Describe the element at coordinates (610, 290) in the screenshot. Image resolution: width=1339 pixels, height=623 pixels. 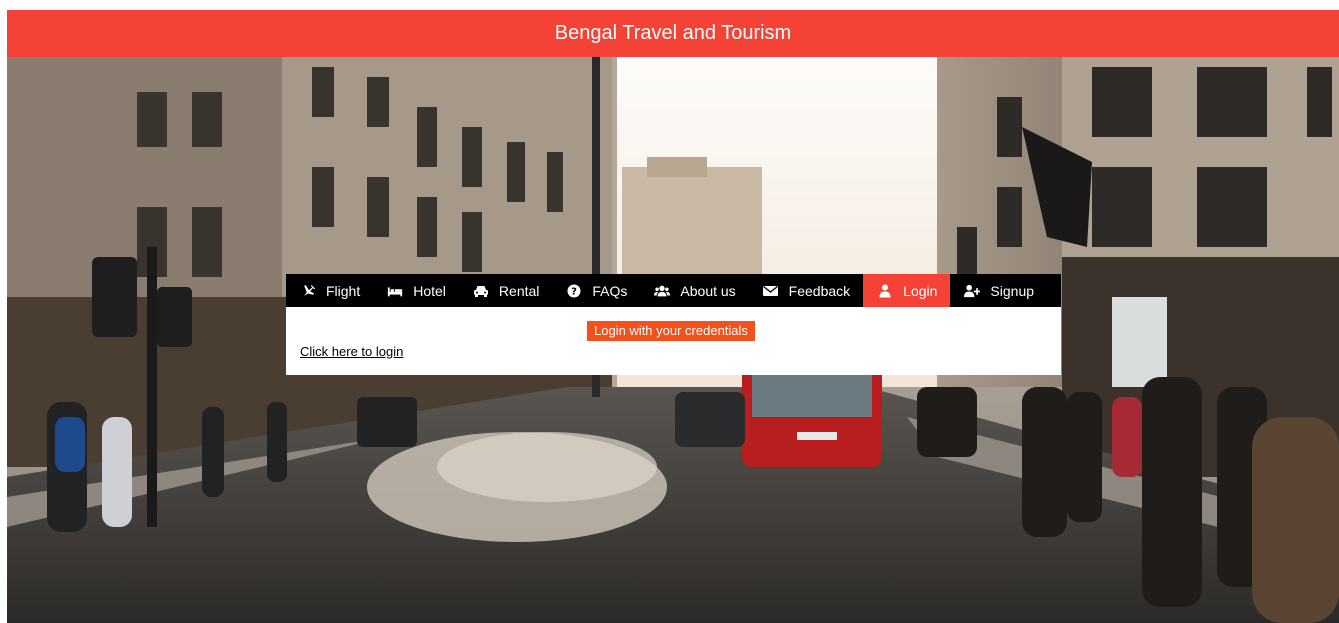
I see `nav-label: FAQs` at that location.